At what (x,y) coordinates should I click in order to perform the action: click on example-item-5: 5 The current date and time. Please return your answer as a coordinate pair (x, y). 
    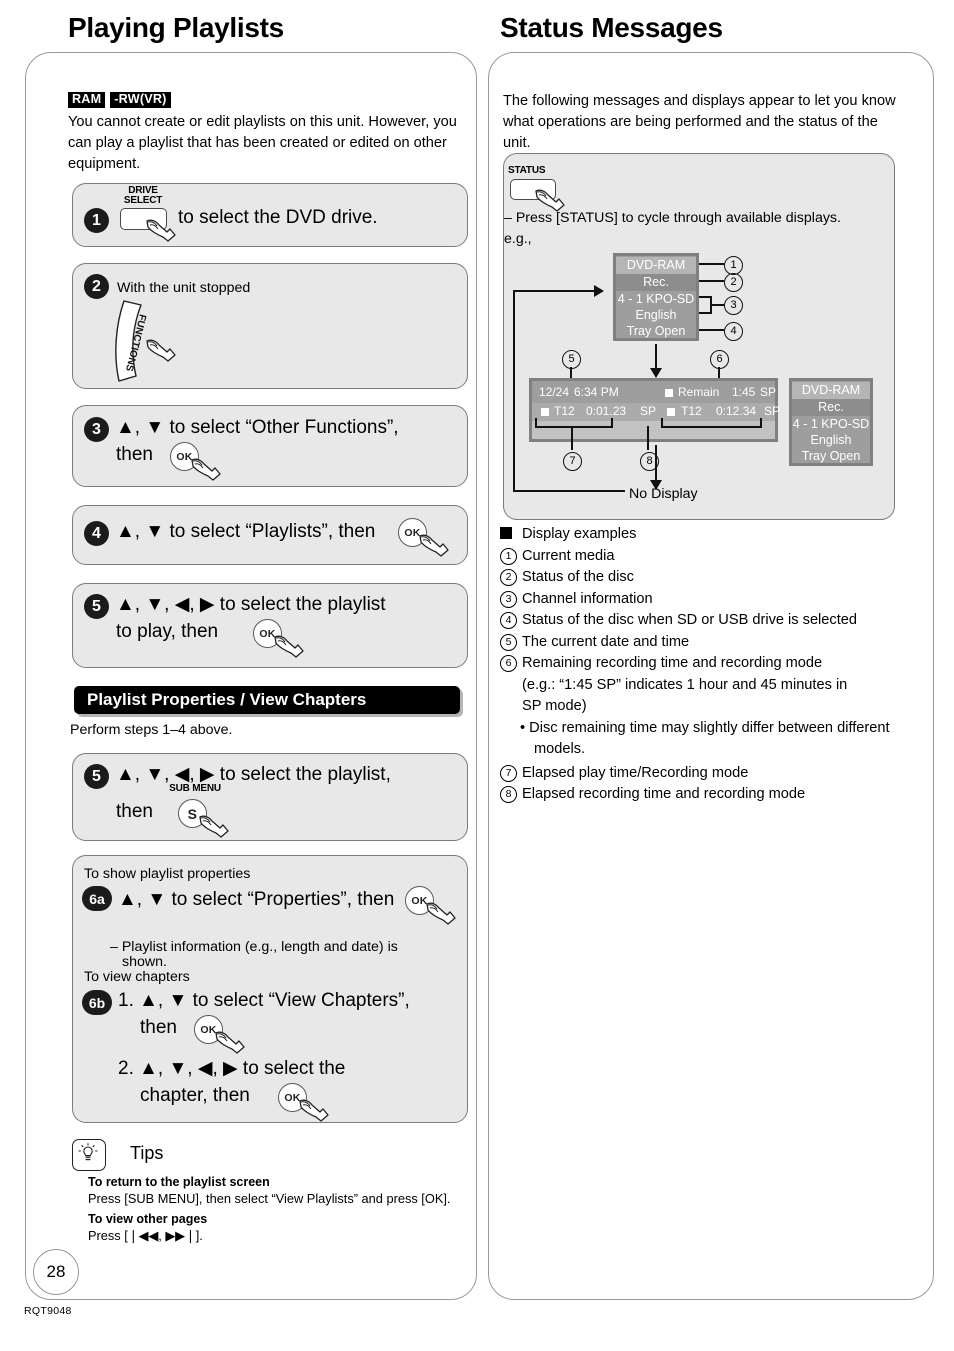
    Looking at the image, I should click on (705, 643).